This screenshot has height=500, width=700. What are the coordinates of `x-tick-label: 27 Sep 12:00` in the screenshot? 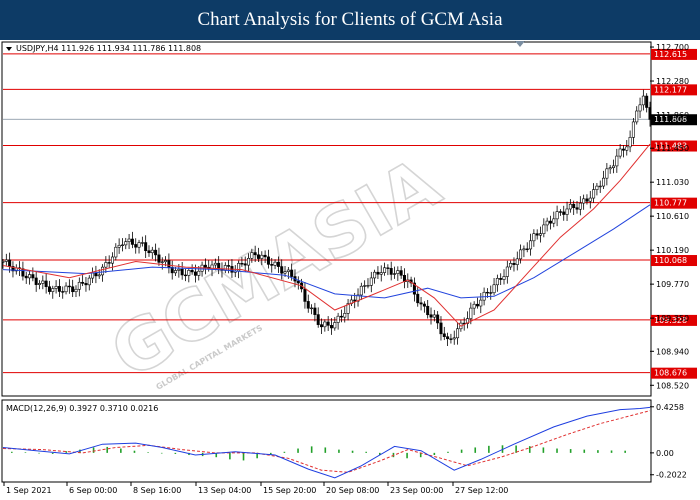 It's located at (481, 490).